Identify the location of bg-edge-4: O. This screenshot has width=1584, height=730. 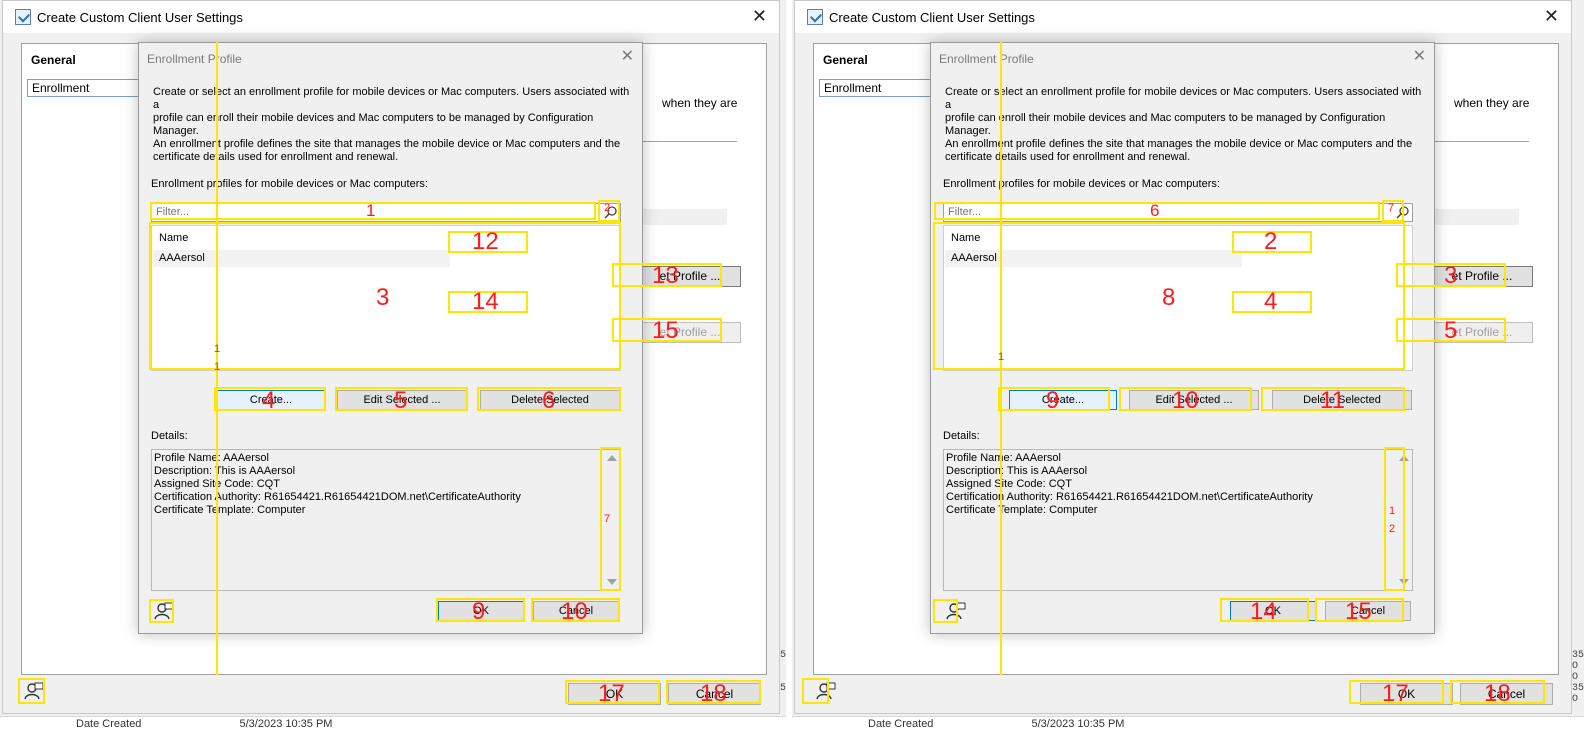
(1575, 699).